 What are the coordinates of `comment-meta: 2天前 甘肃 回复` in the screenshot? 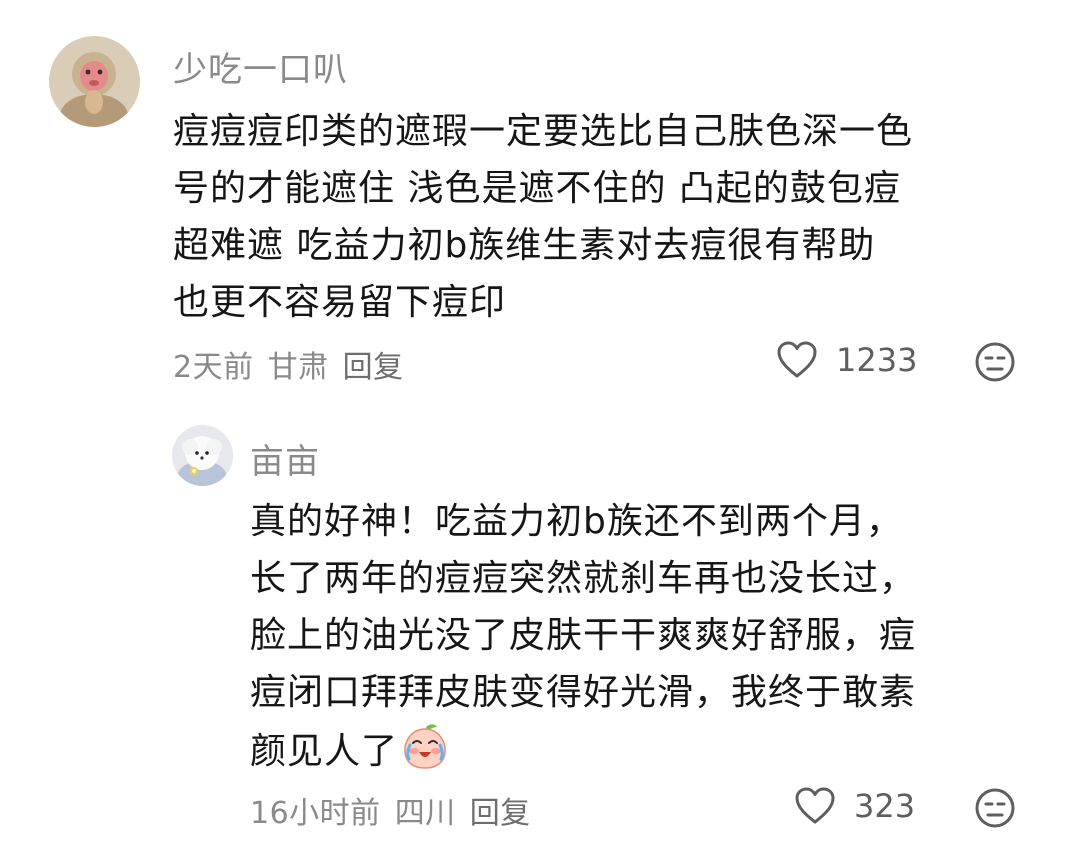 It's located at (288, 364).